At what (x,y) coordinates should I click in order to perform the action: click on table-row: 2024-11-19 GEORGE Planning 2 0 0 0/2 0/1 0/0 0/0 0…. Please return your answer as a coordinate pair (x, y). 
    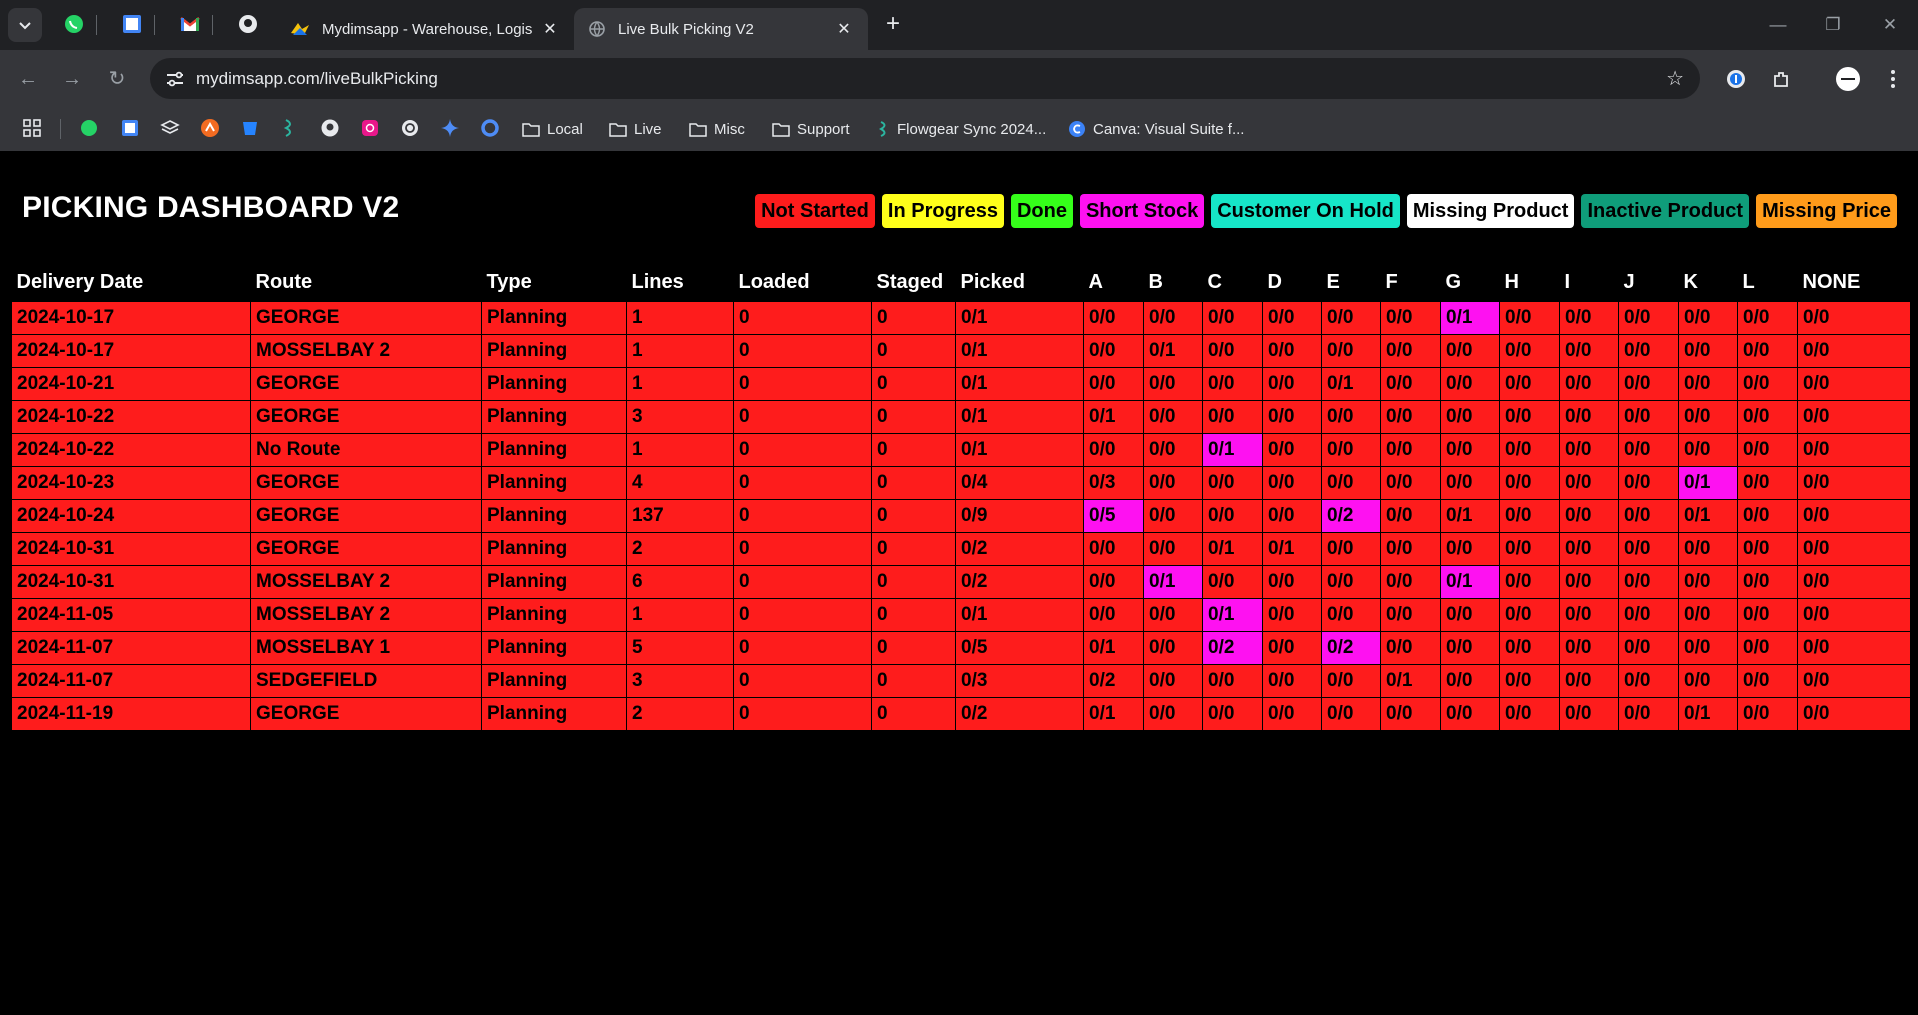
    Looking at the image, I should click on (961, 713).